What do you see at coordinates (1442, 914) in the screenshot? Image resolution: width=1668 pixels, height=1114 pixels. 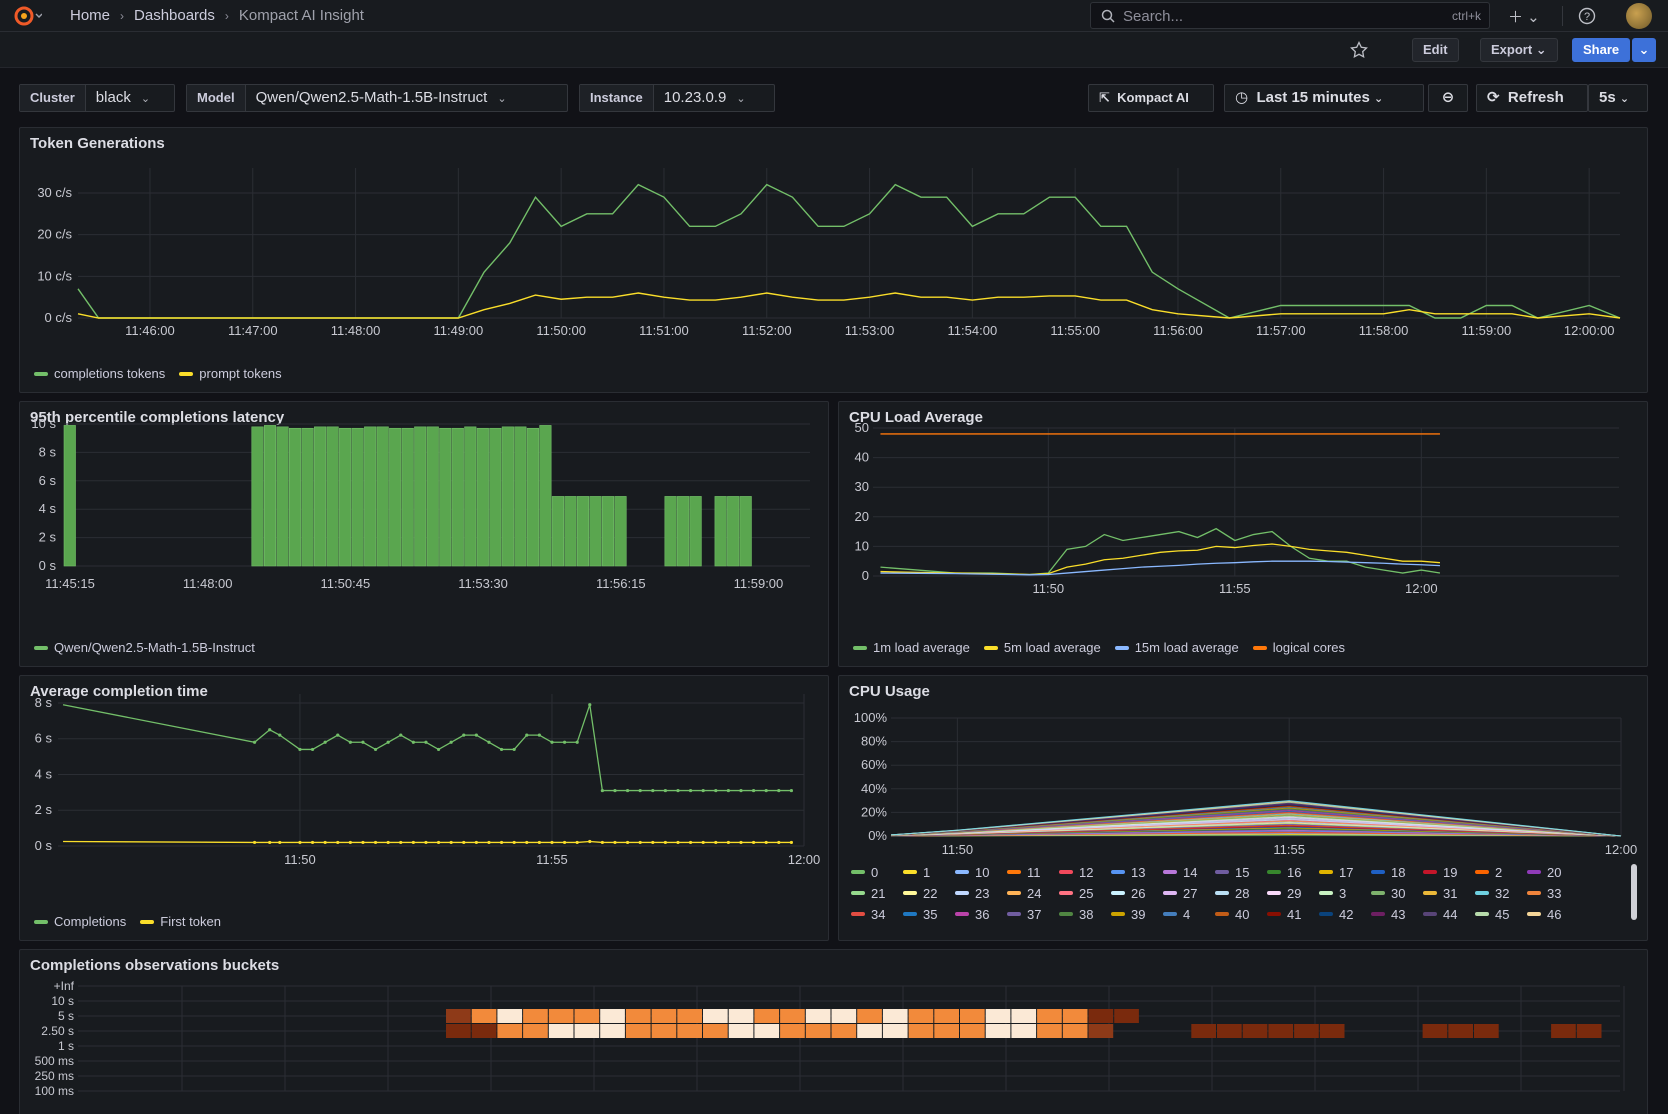 I see `legend-item: 44` at bounding box center [1442, 914].